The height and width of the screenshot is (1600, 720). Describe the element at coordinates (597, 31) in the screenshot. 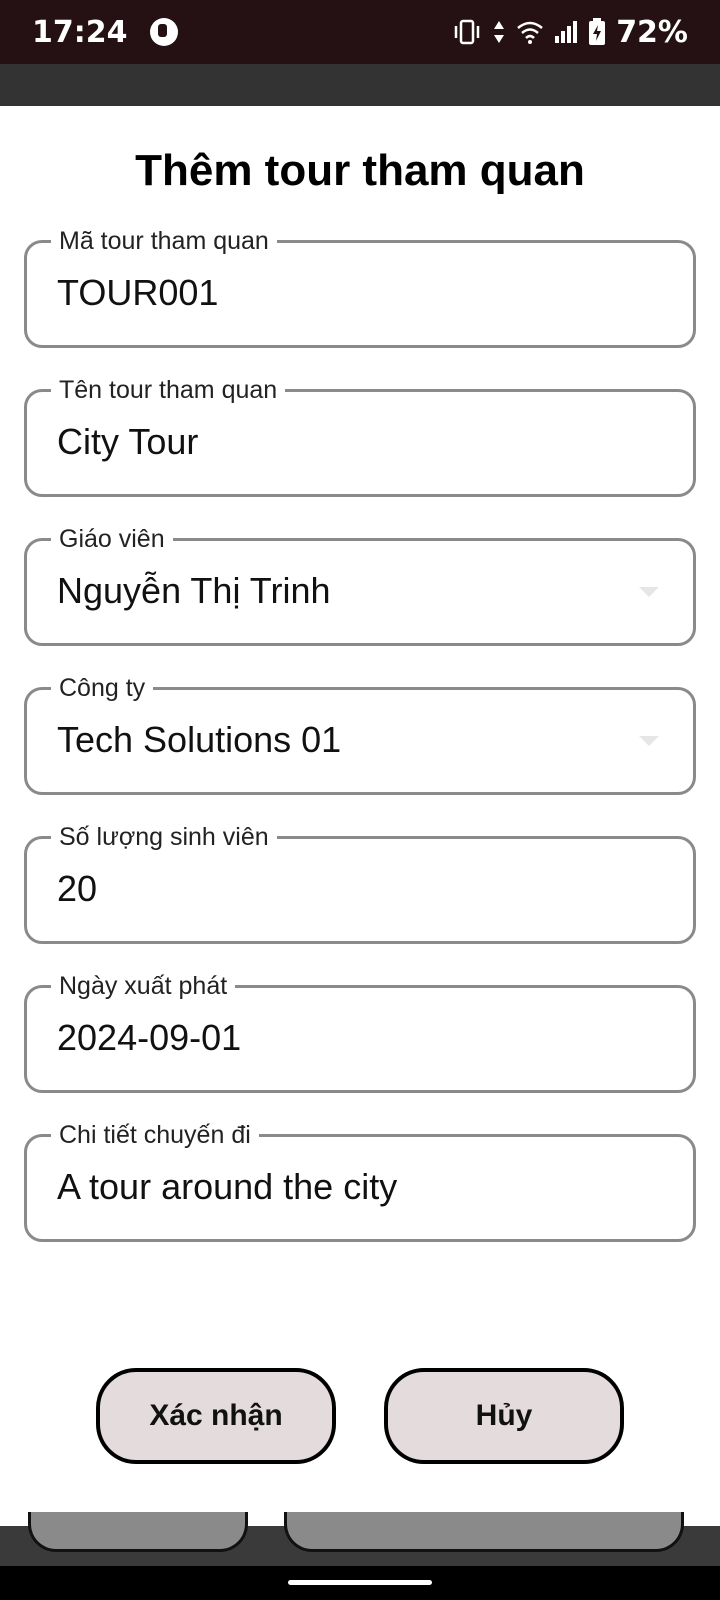

I see `battery-charging-icon` at that location.